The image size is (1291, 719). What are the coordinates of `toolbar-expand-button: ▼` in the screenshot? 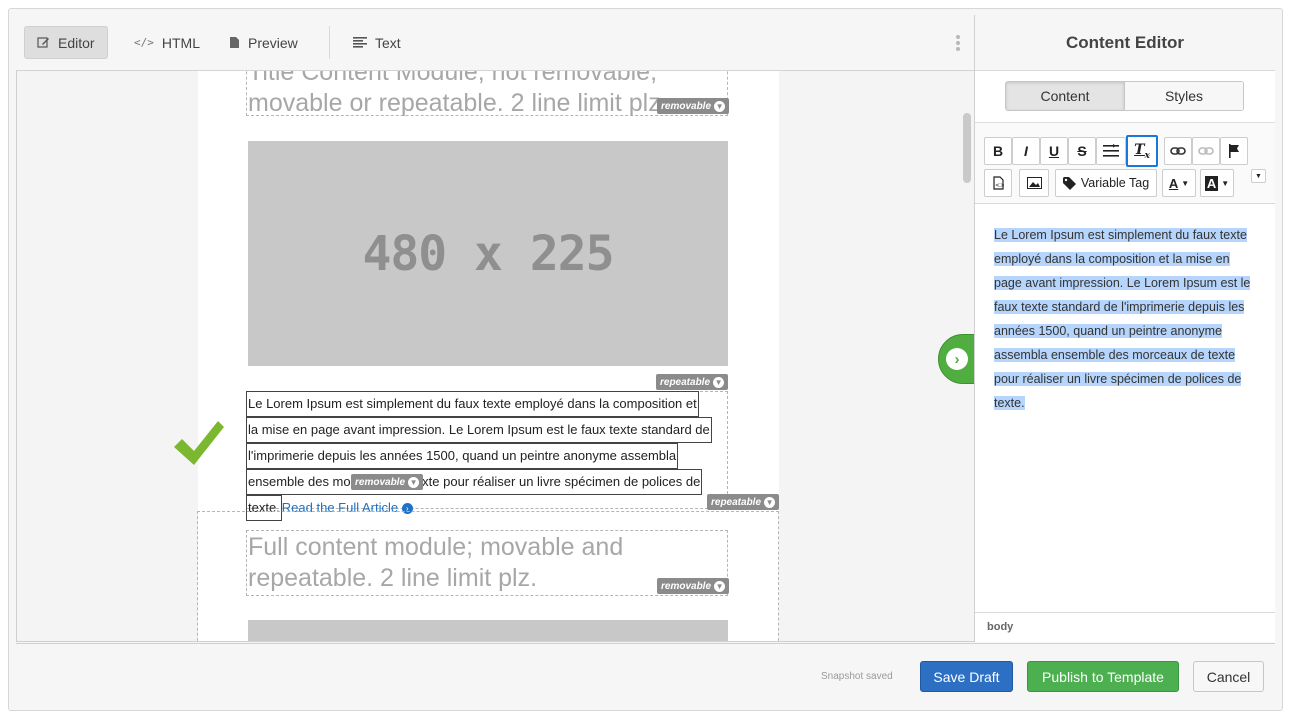 It's located at (1258, 176).